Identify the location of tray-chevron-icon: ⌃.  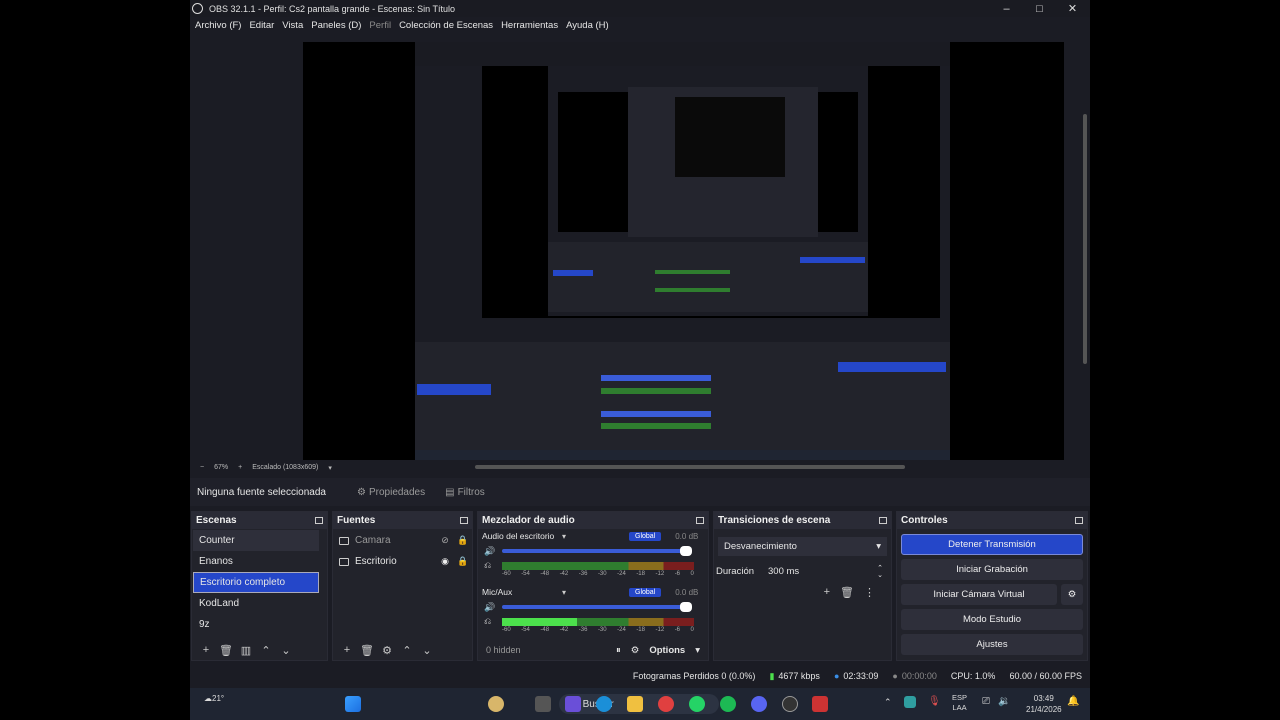
(888, 702).